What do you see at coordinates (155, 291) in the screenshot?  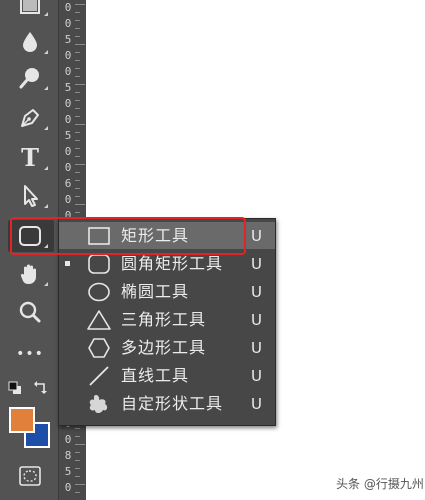 I see `menu-item-label: 椭圆工具` at bounding box center [155, 291].